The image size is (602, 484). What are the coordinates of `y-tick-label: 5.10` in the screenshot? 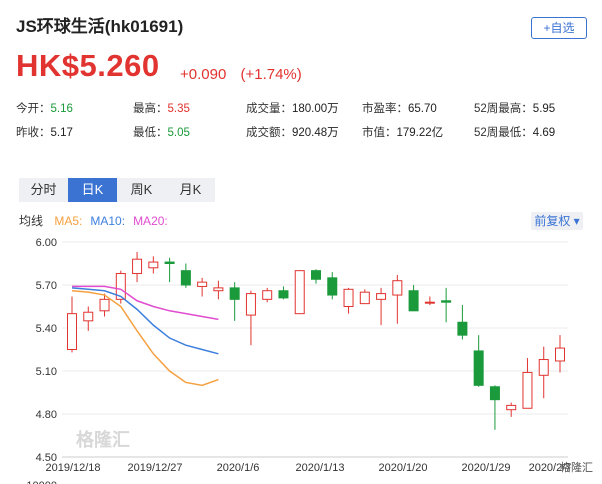 It's located at (46, 372).